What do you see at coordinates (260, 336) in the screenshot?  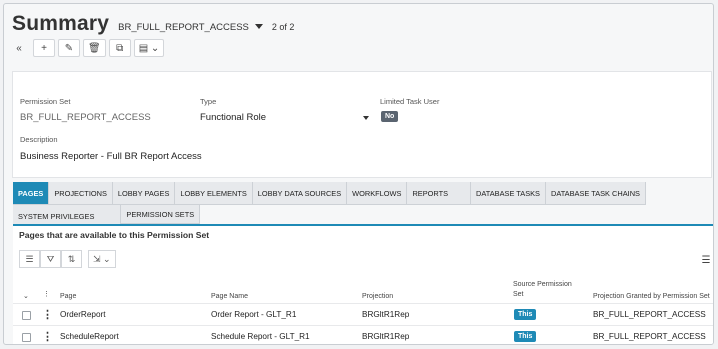 I see `cell-page-name: Schedule Report - GLT_R1` at bounding box center [260, 336].